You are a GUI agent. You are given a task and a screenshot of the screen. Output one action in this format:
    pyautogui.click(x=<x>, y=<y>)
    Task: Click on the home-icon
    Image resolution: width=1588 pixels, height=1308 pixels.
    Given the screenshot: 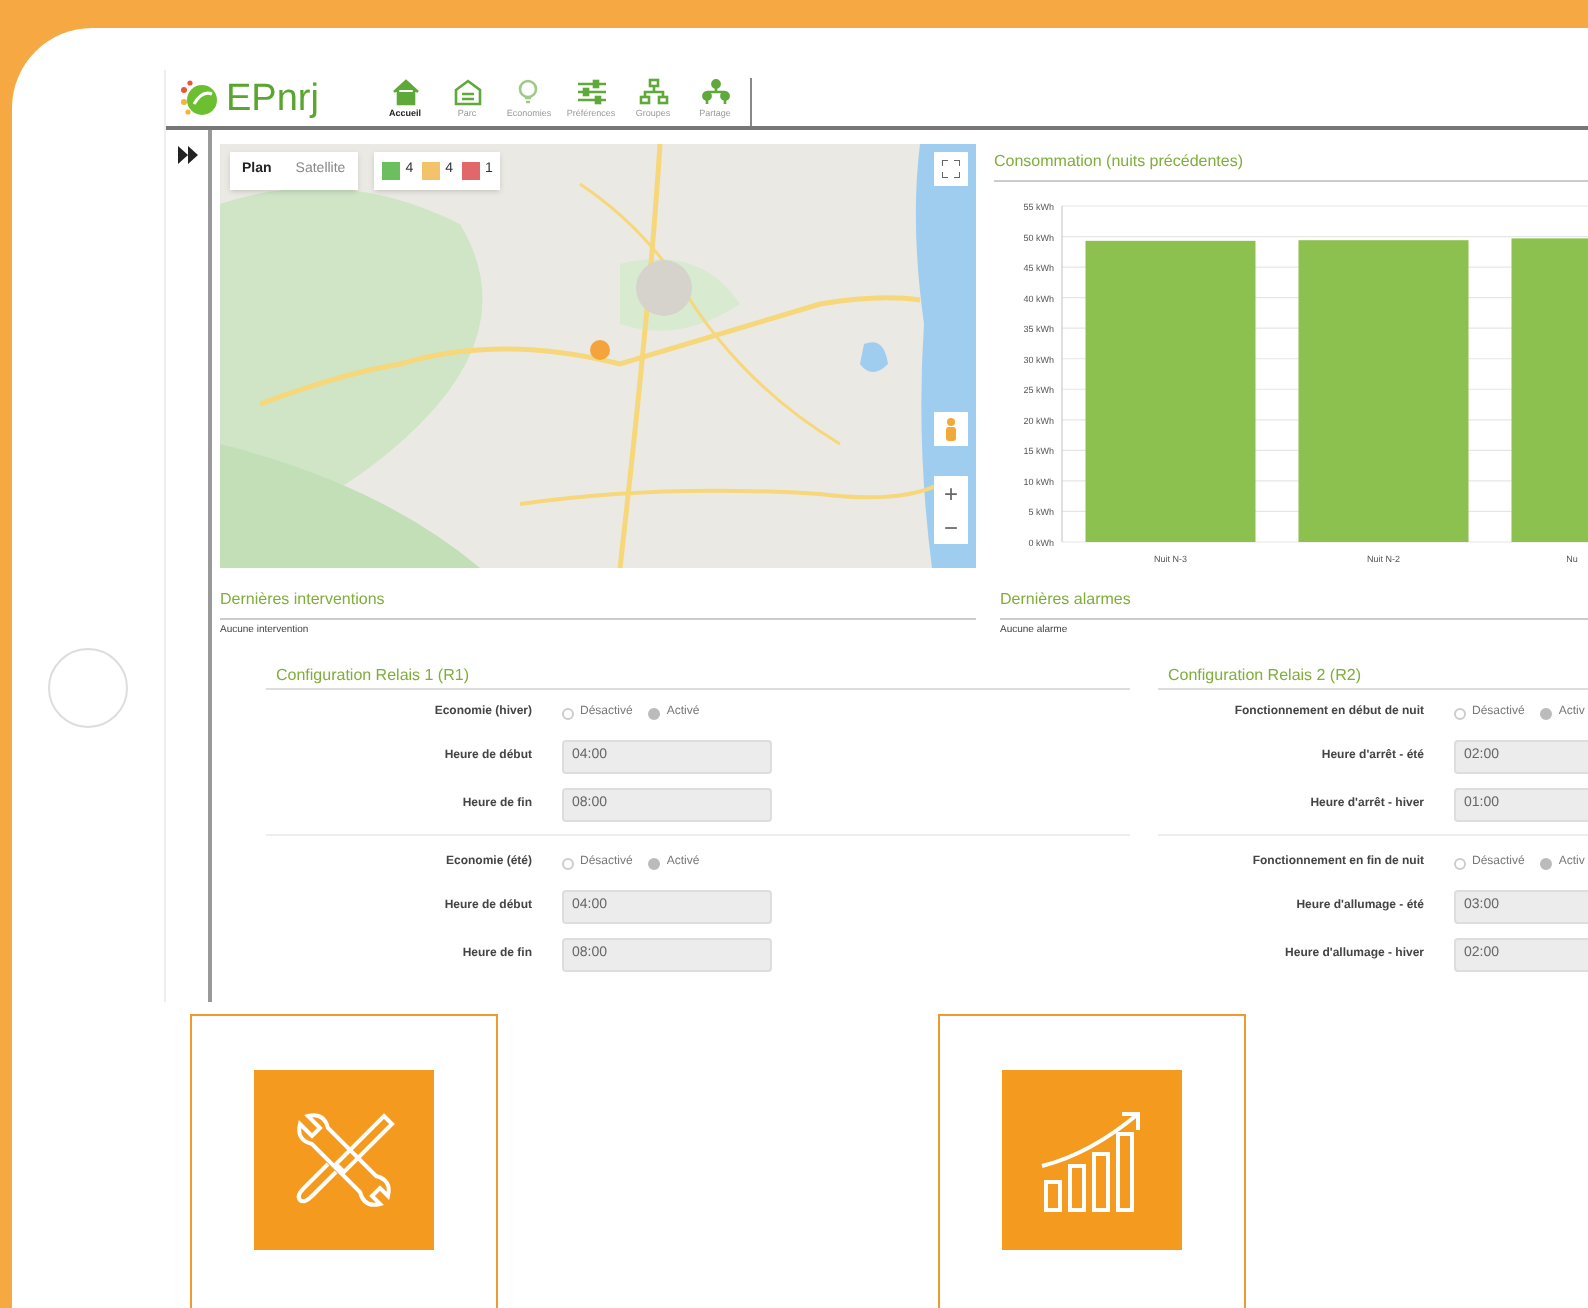 What is the action you would take?
    pyautogui.click(x=405, y=92)
    